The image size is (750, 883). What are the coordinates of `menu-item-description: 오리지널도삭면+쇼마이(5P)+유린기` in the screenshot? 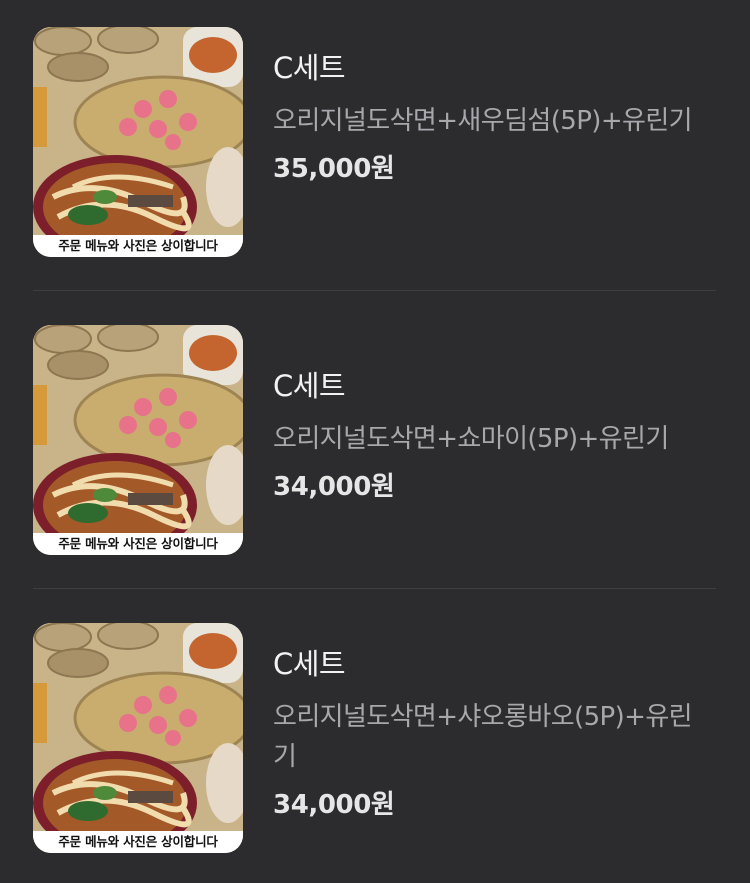 It's located at (471, 439).